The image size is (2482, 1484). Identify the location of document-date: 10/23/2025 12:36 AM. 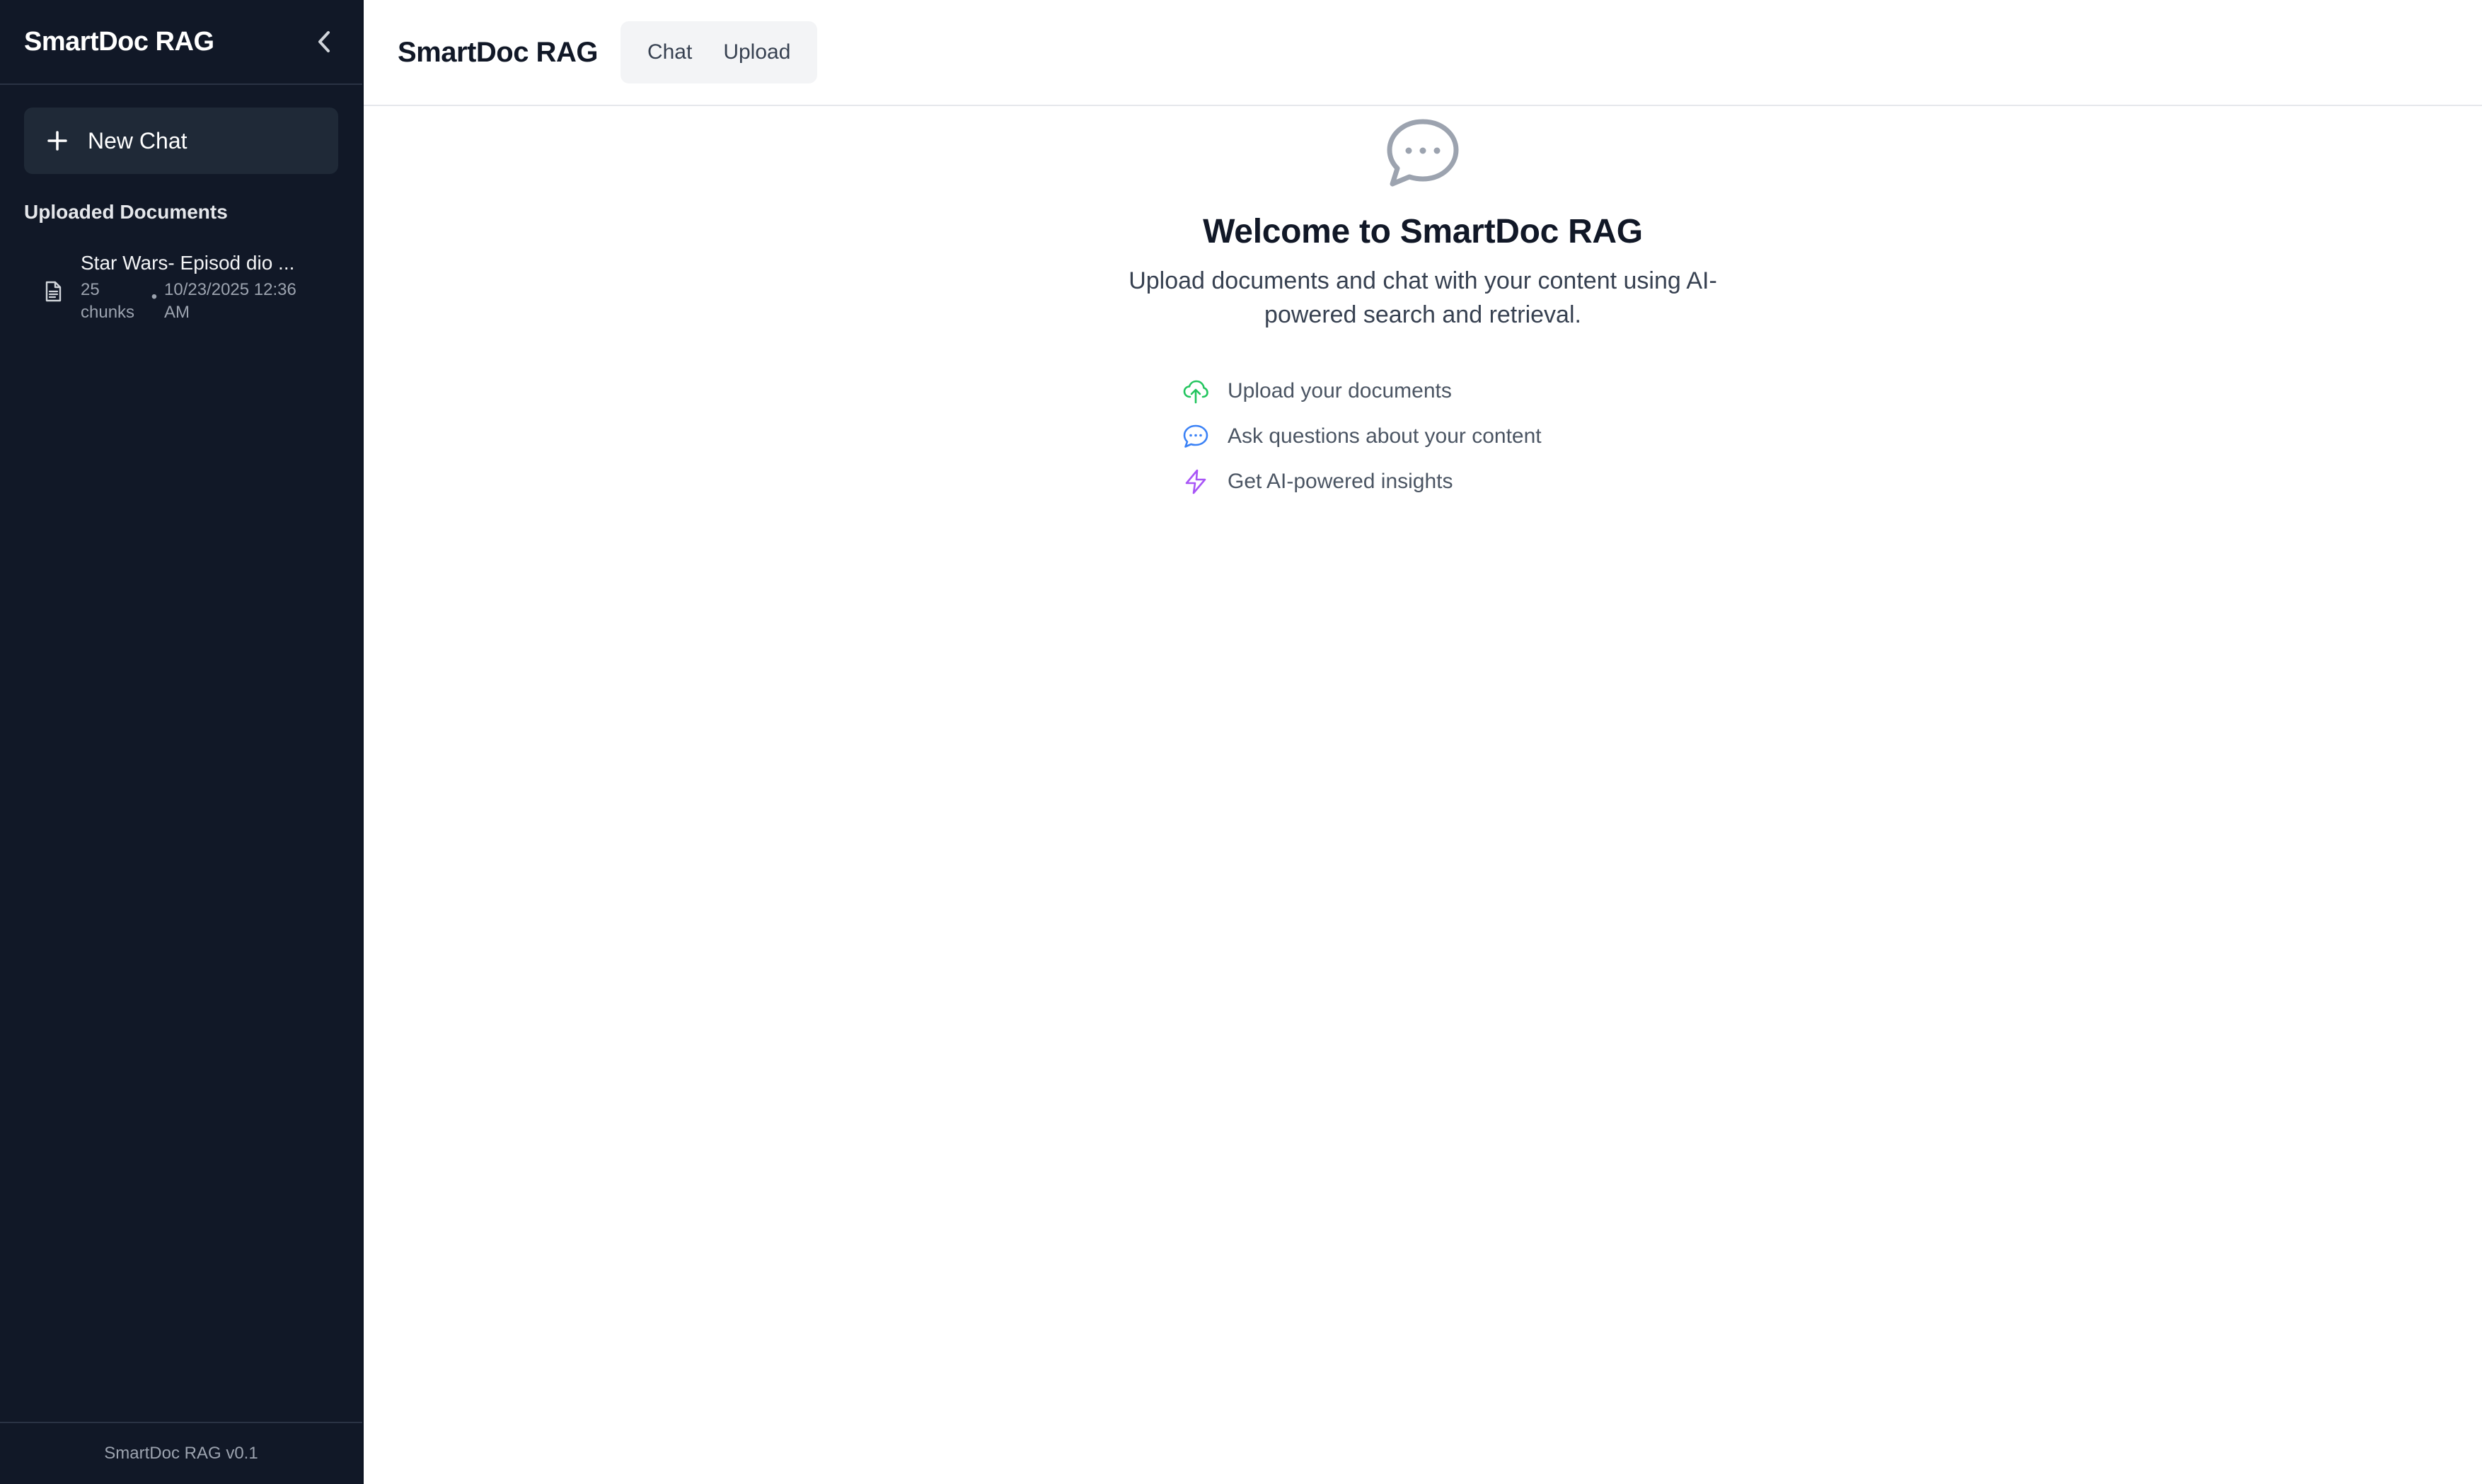
(230, 301).